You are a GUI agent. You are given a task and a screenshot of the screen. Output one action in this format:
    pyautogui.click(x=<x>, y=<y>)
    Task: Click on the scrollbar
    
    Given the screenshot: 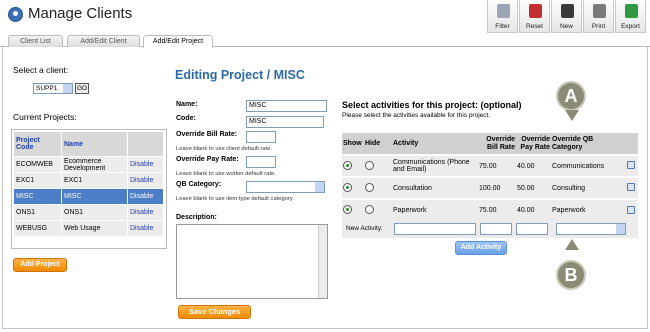 What is the action you would take?
    pyautogui.click(x=322, y=261)
    